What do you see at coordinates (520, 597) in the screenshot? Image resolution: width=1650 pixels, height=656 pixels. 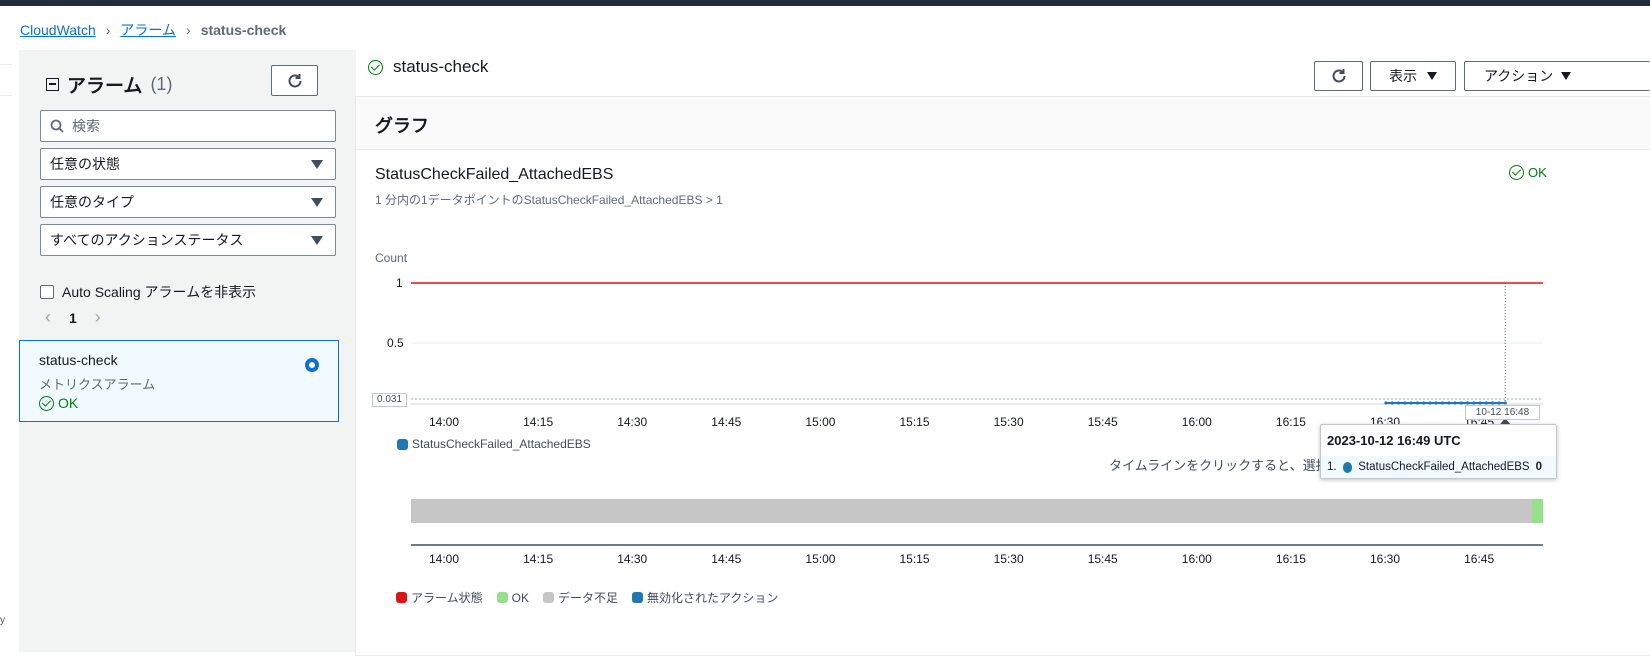 I see `legend-label: OK` at bounding box center [520, 597].